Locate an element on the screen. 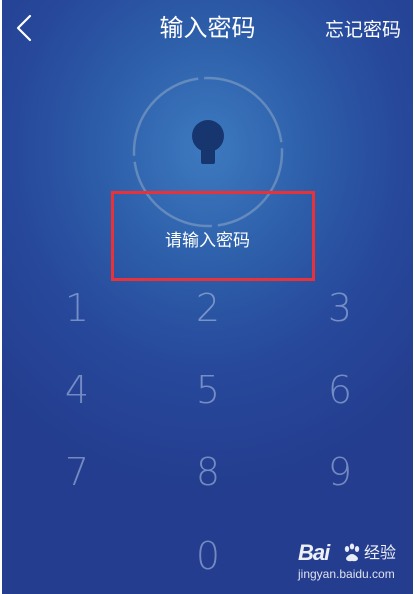 The width and height of the screenshot is (415, 594). key-1: 1 is located at coordinates (77, 308).